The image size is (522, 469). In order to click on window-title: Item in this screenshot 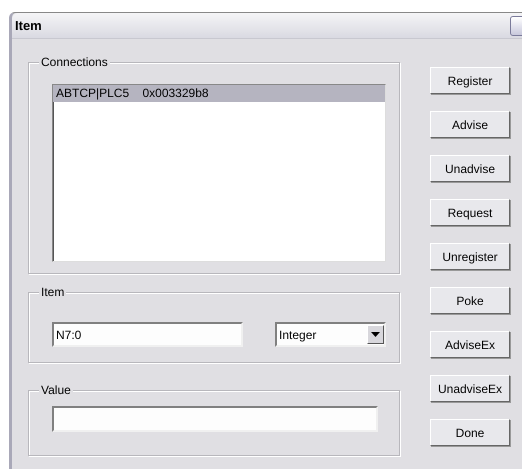, I will do `click(28, 25)`.